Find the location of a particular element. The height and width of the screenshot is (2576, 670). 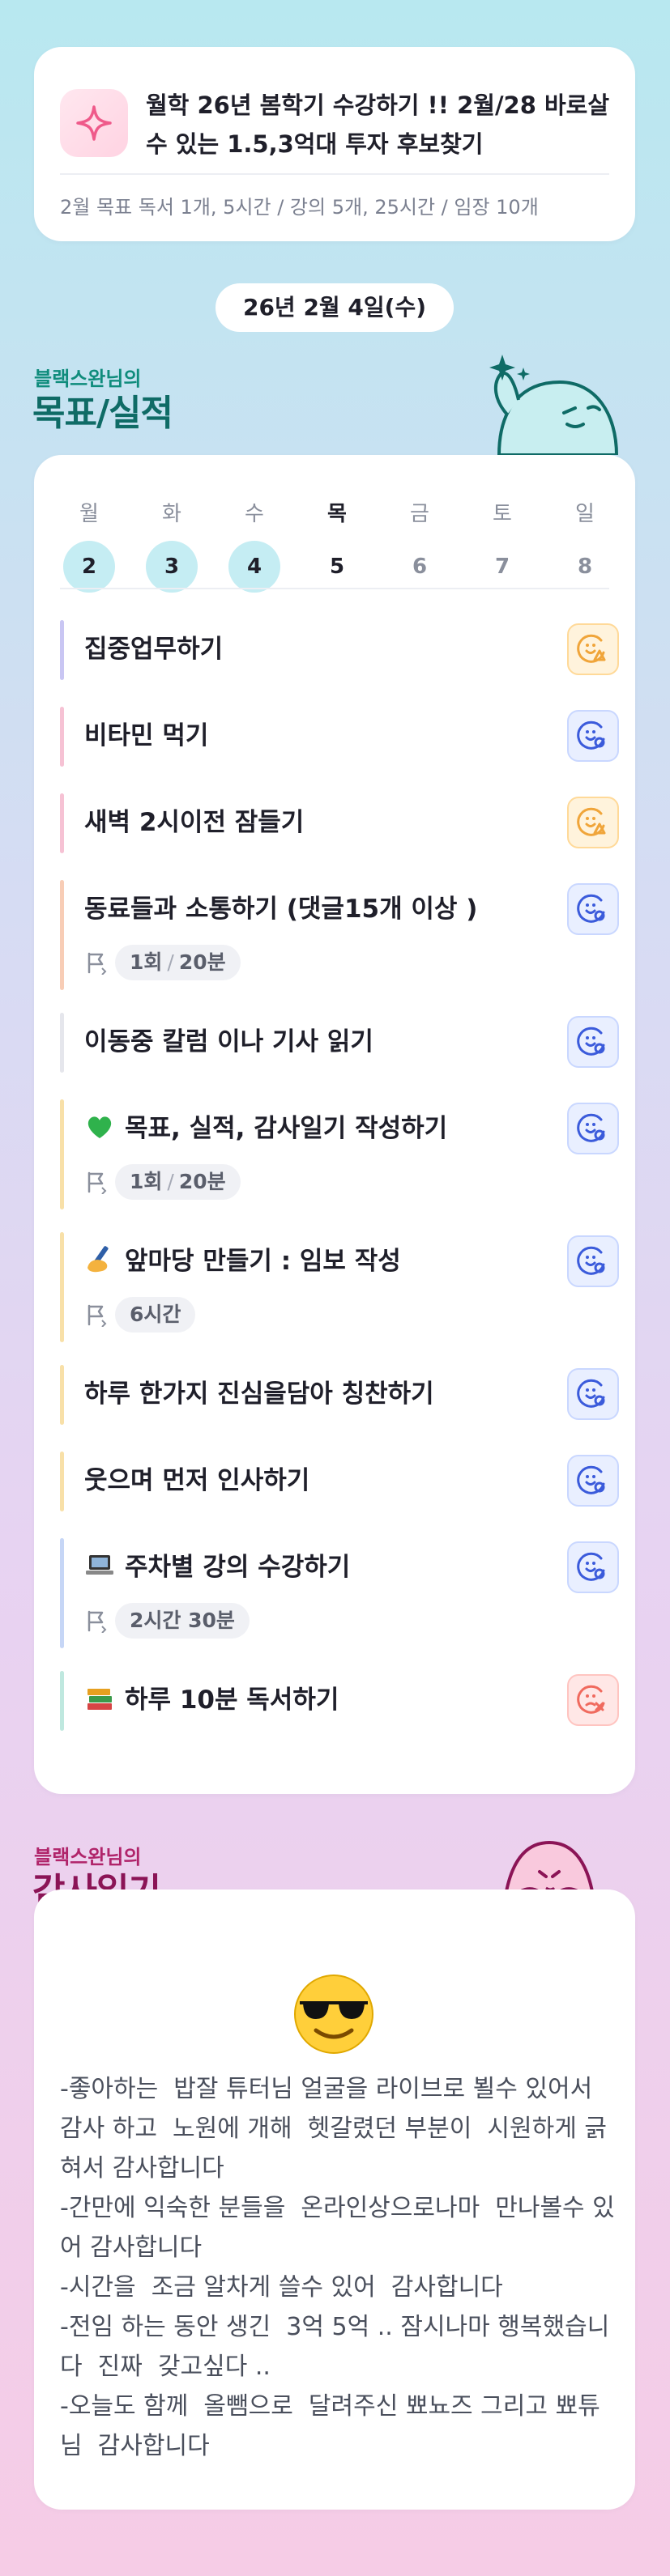

day-column-일: 일8 is located at coordinates (585, 545).